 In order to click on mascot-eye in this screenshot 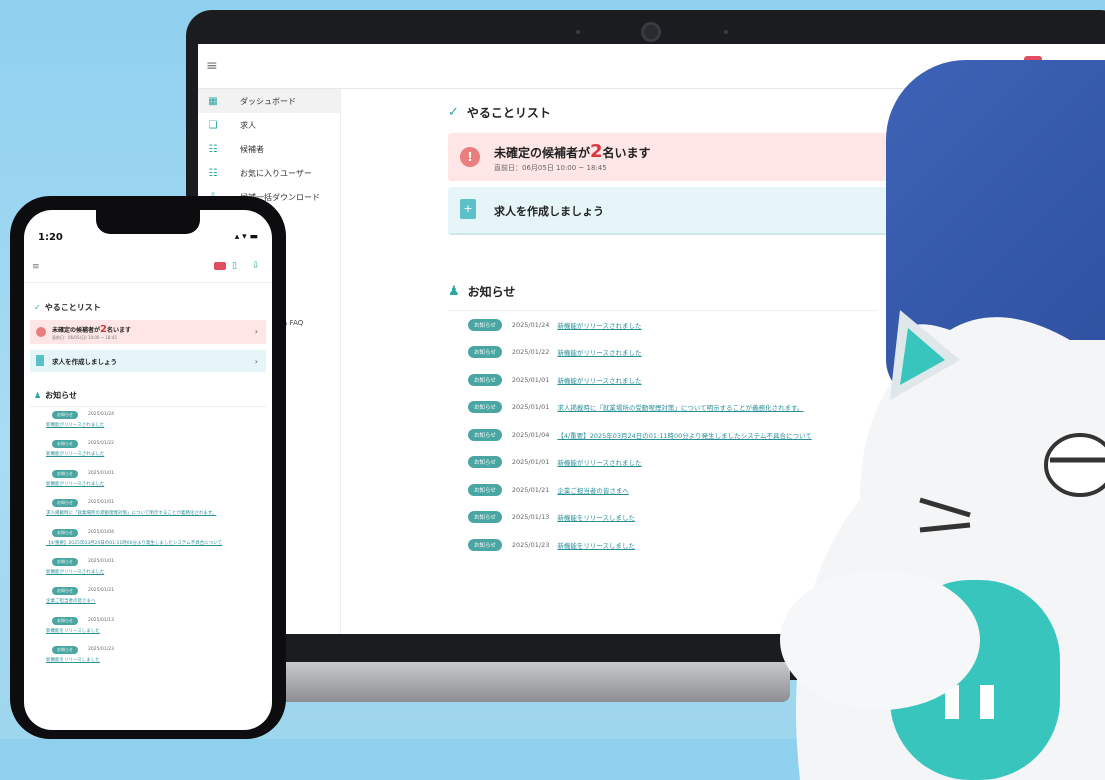, I will do `click(1074, 465)`.